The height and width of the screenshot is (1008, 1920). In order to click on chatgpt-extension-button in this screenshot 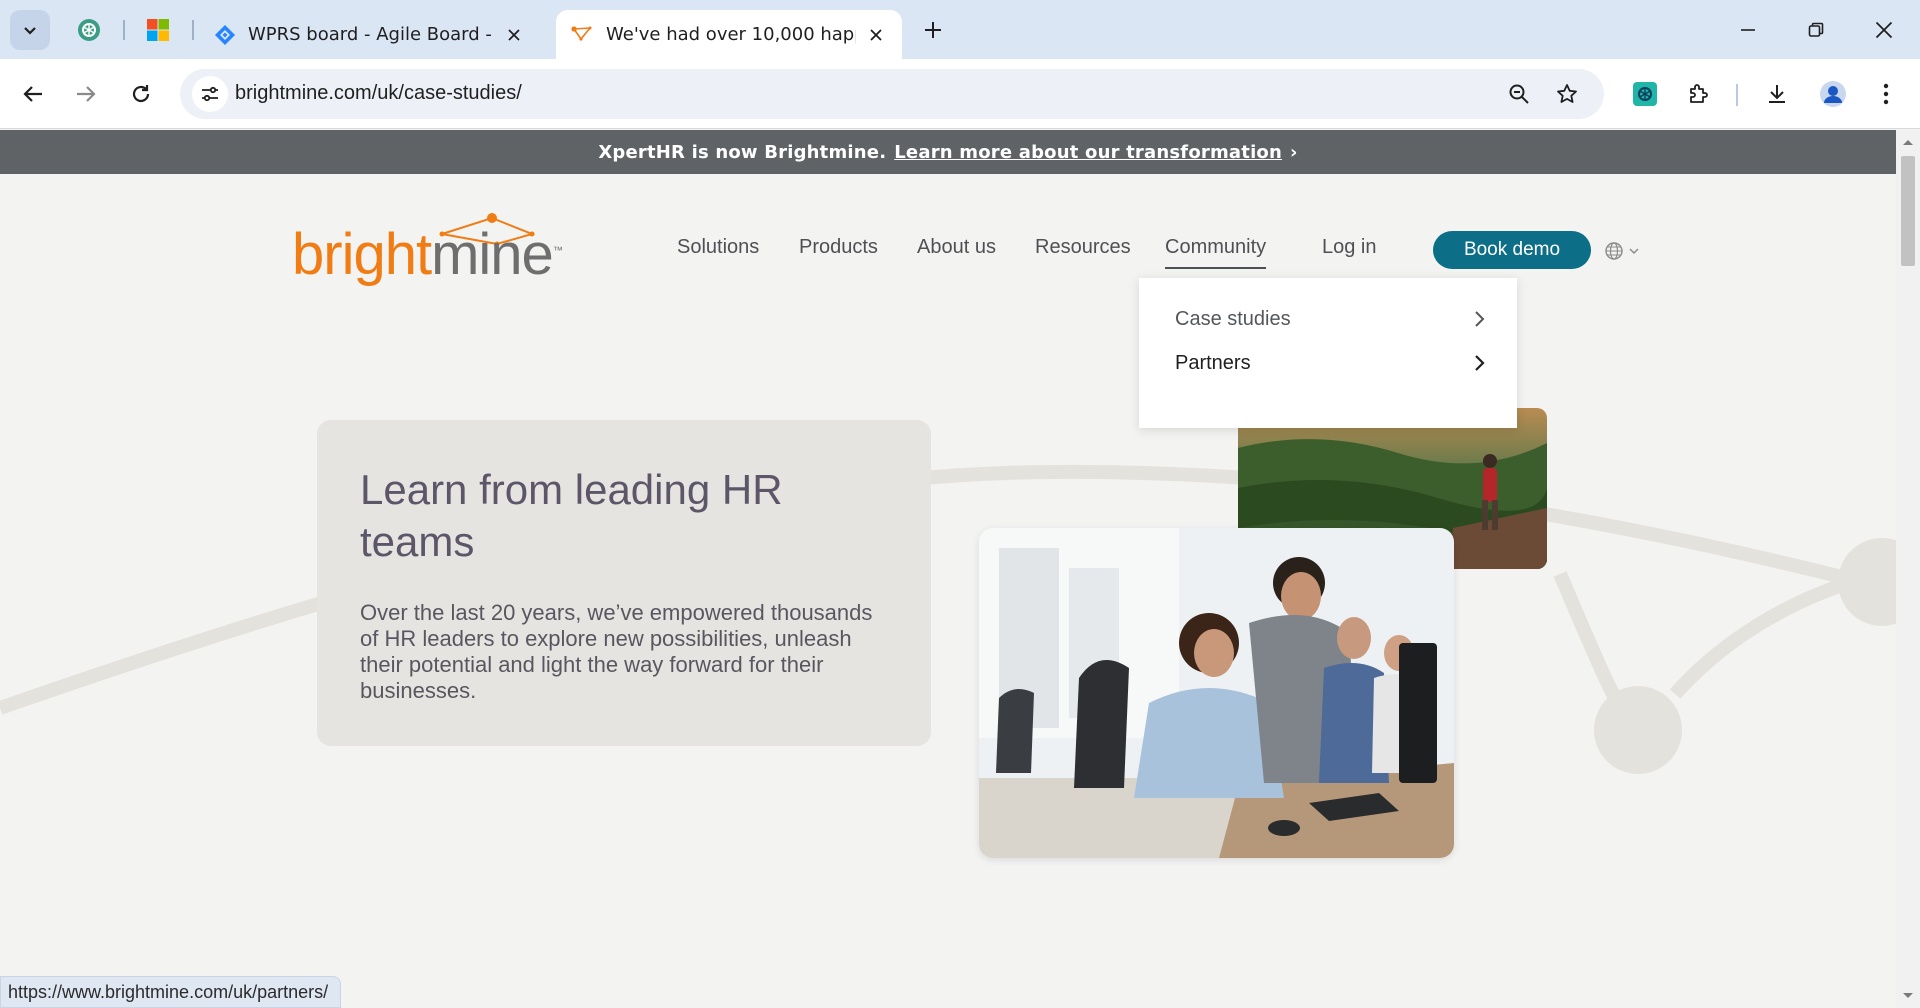, I will do `click(1645, 94)`.